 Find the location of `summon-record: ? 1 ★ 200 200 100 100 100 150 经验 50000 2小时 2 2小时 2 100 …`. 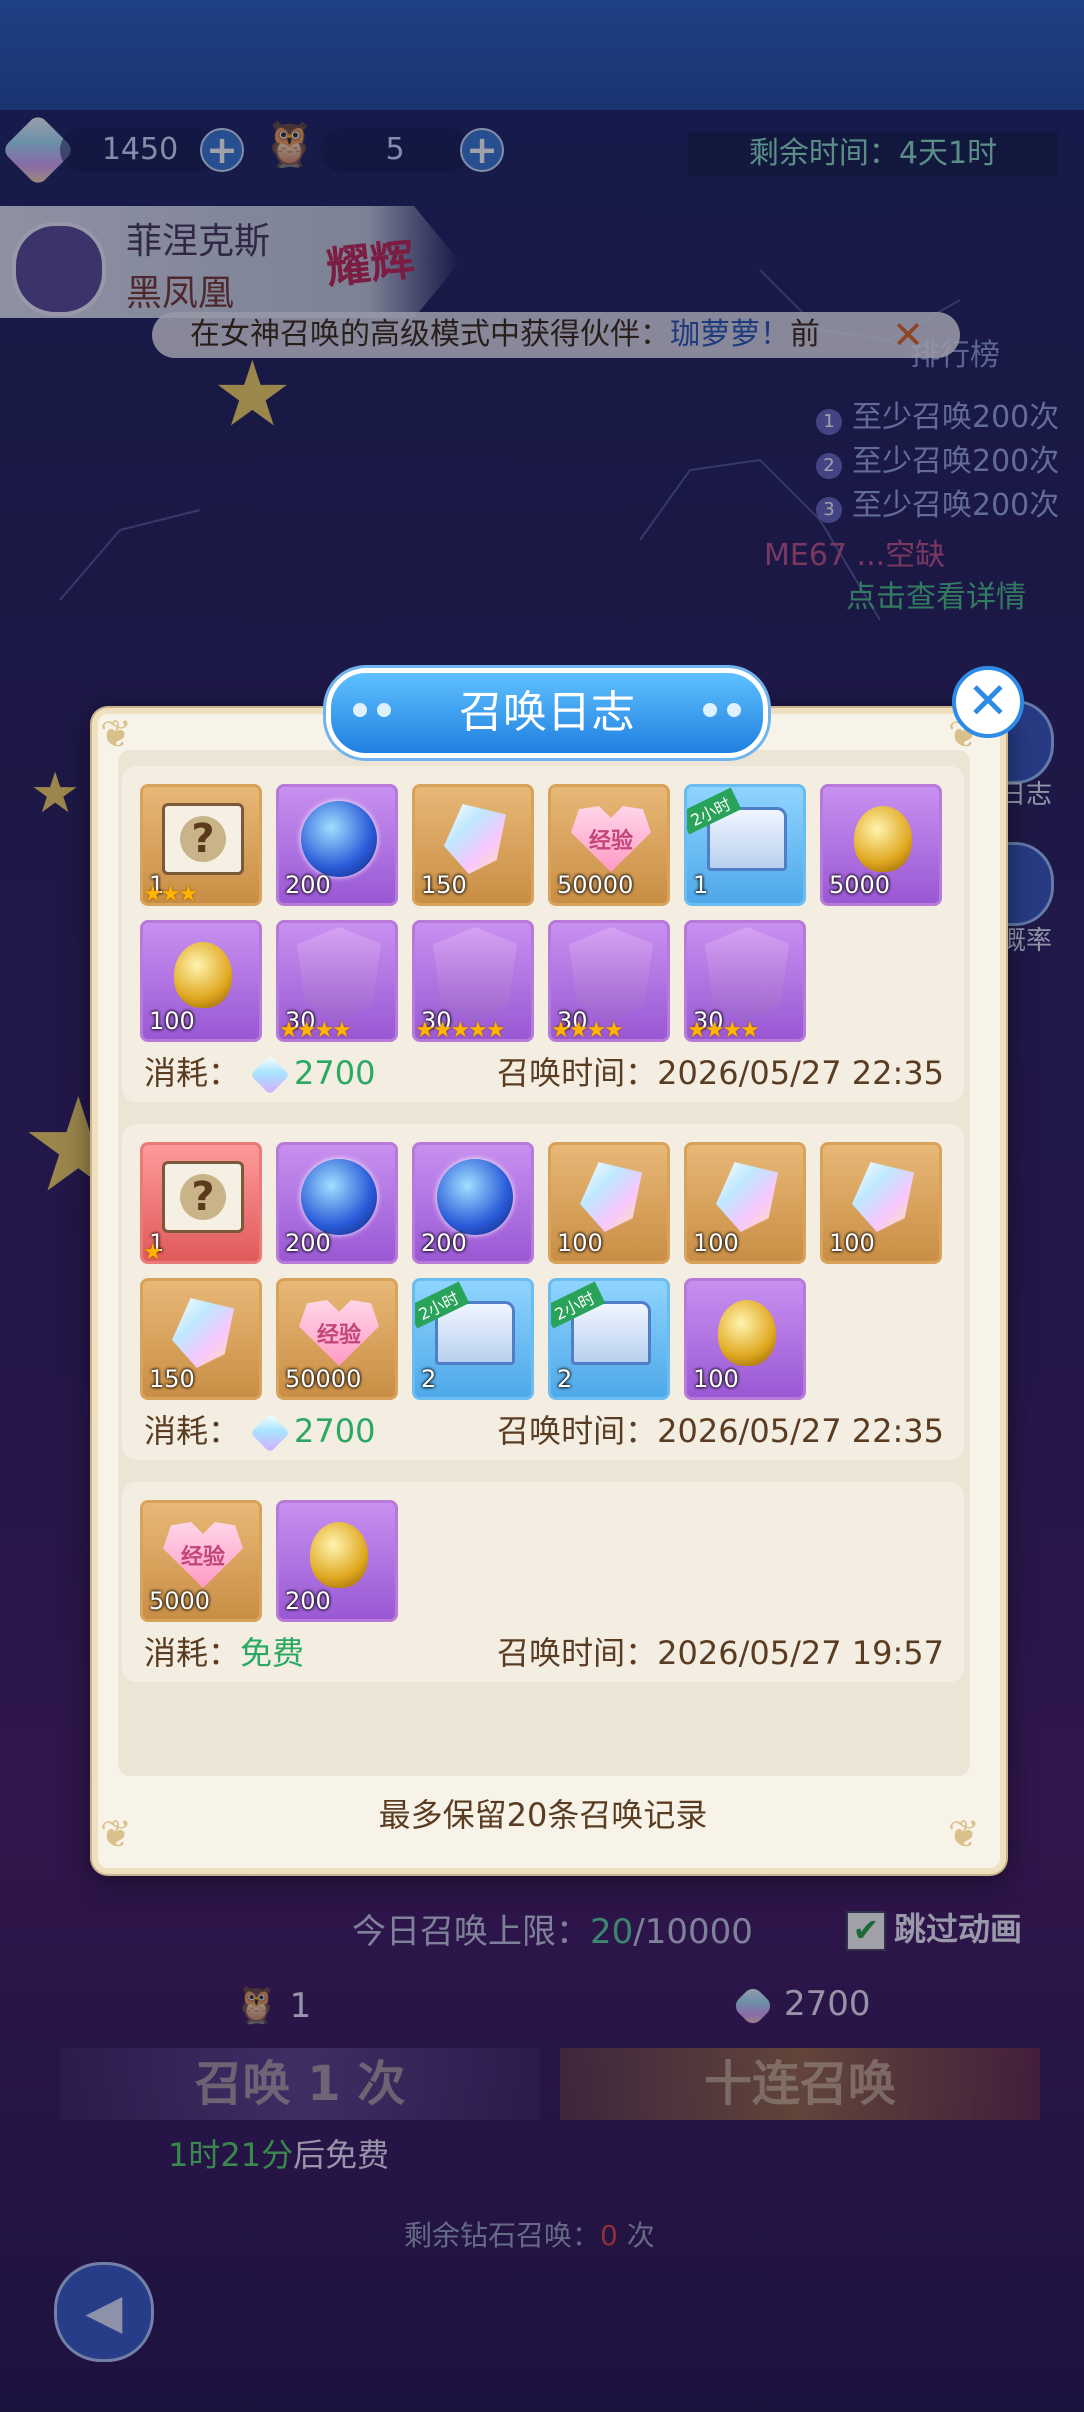

summon-record: ? 1 ★ 200 200 100 100 100 150 经验 50000 2小时 2 2小时 2 100 … is located at coordinates (543, 1292).